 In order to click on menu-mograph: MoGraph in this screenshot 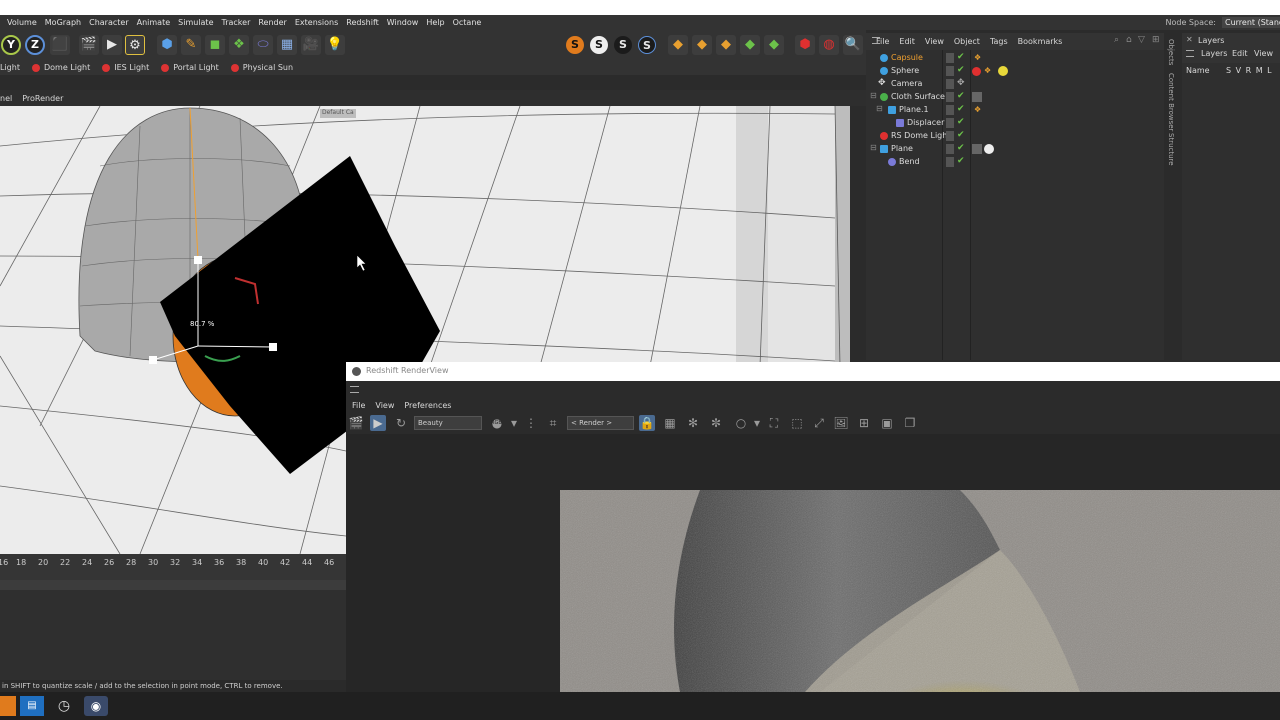, I will do `click(59, 22)`.